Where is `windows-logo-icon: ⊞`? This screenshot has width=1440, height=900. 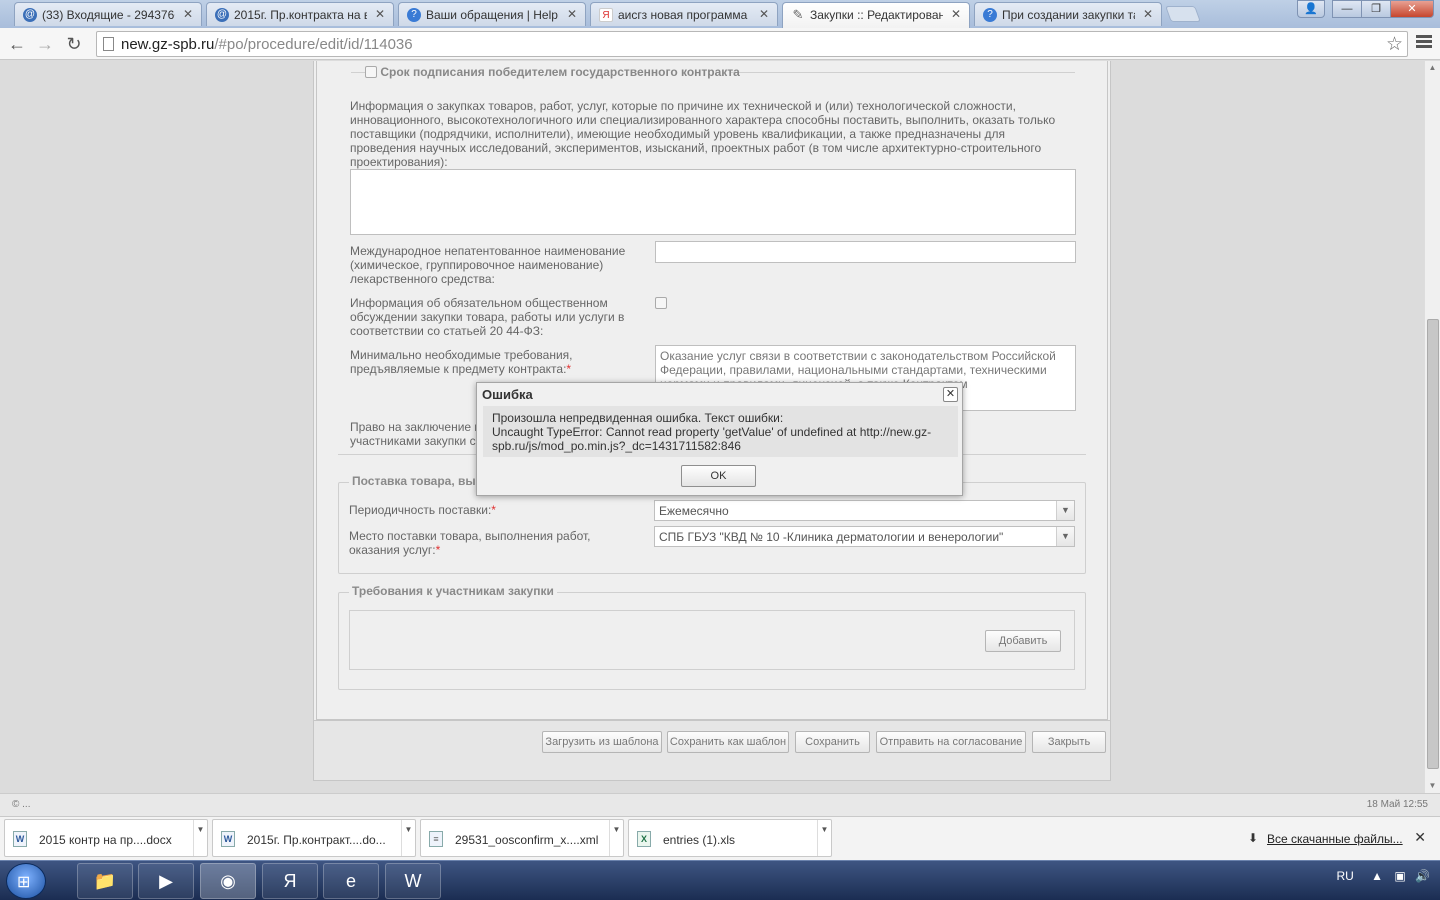
windows-logo-icon: ⊞ is located at coordinates (24, 882).